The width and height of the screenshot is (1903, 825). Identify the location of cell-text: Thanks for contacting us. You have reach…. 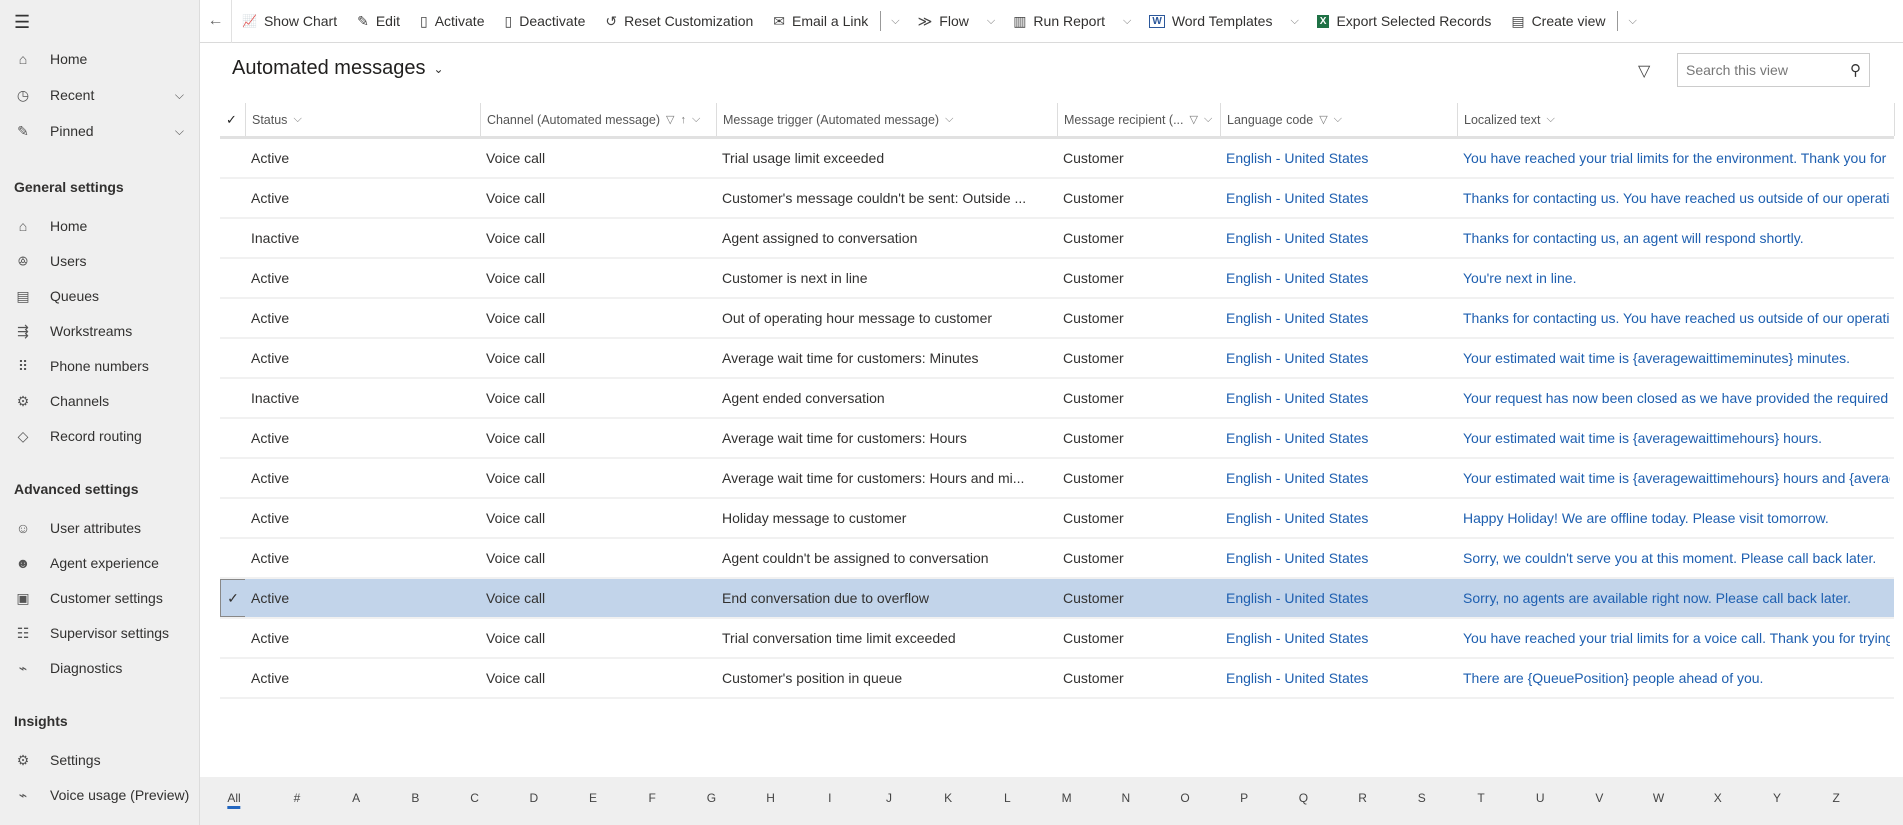
(1676, 198).